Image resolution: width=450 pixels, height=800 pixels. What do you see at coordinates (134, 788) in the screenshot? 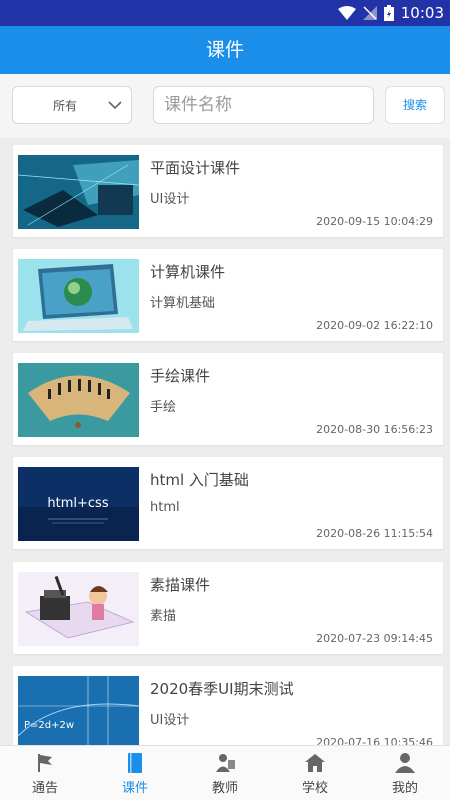
I see `nav-item-label: 课件` at bounding box center [134, 788].